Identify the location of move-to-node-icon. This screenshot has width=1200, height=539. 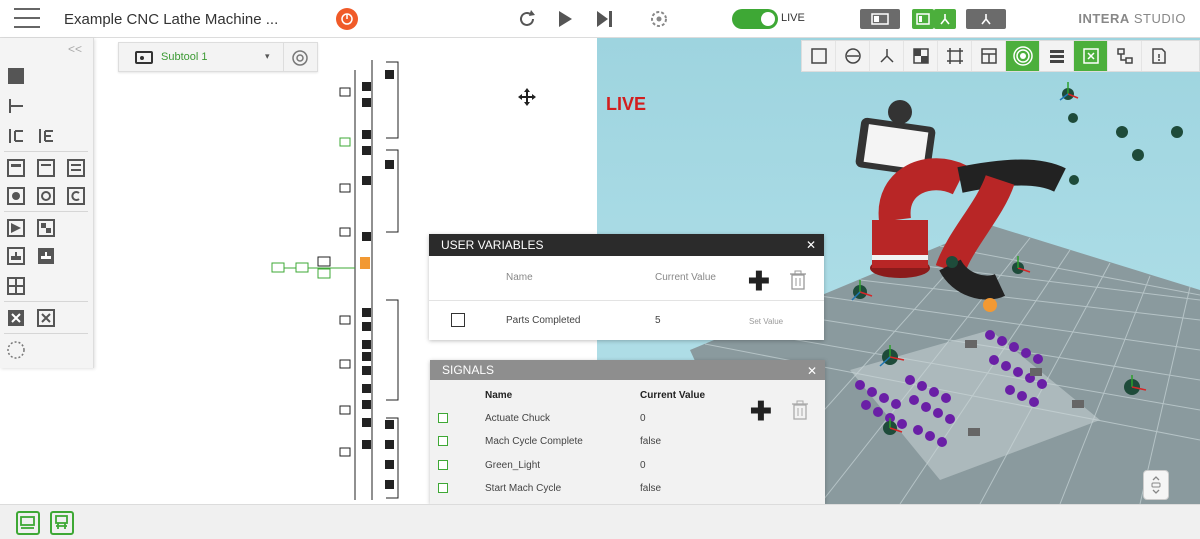
(16, 168).